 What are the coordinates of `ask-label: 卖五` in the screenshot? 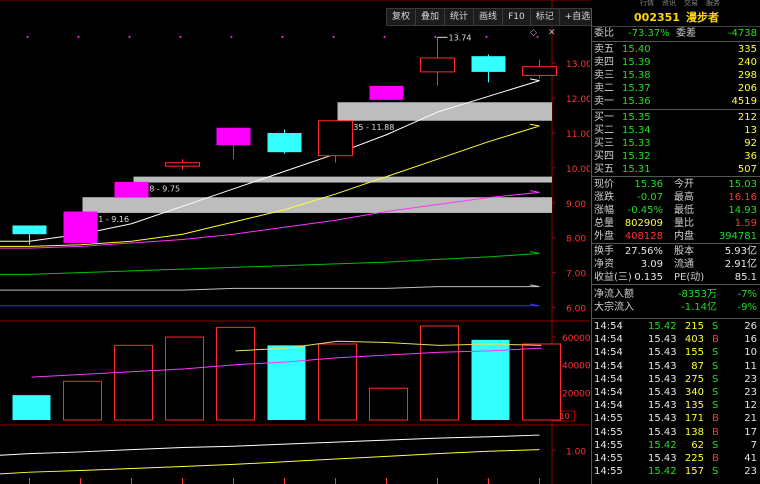 It's located at (604, 49).